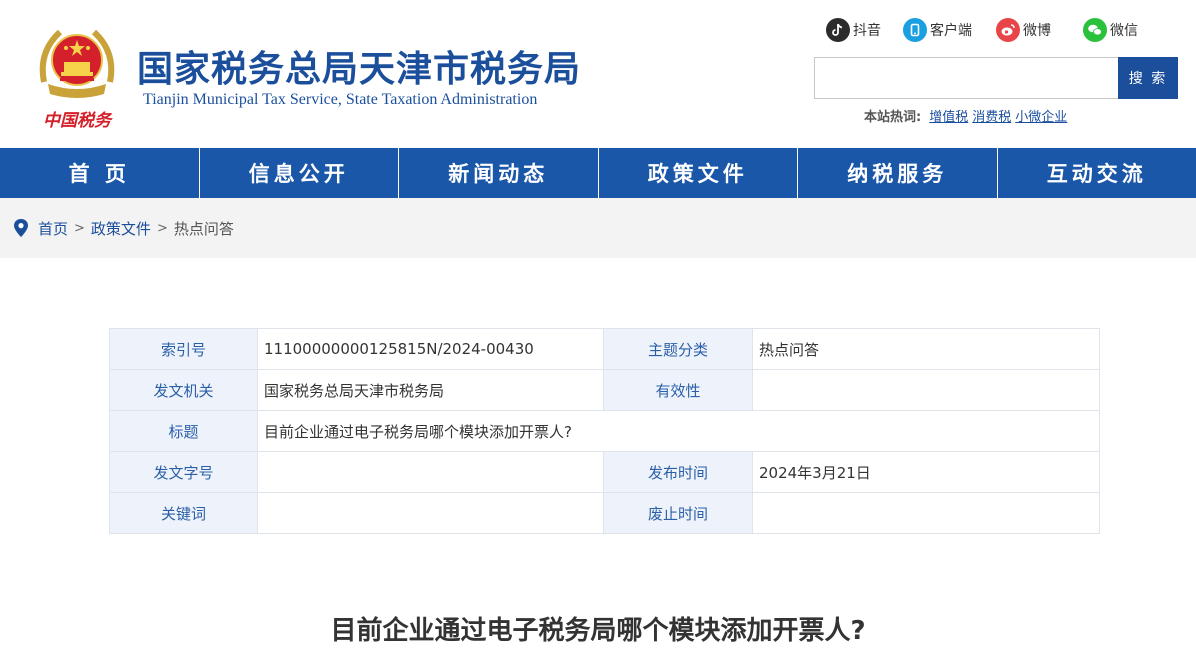  I want to click on breadcrumb-home-link: 首页, so click(53, 228).